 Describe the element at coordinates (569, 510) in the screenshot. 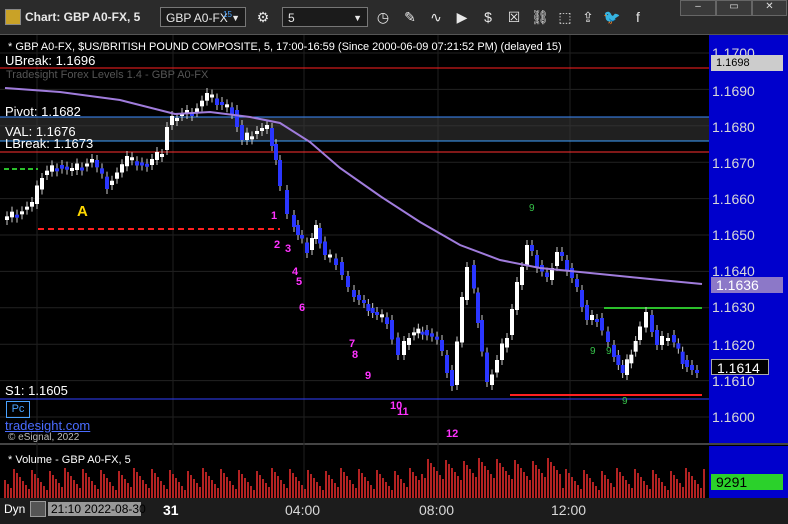

I see `time-tick: 12:00` at that location.